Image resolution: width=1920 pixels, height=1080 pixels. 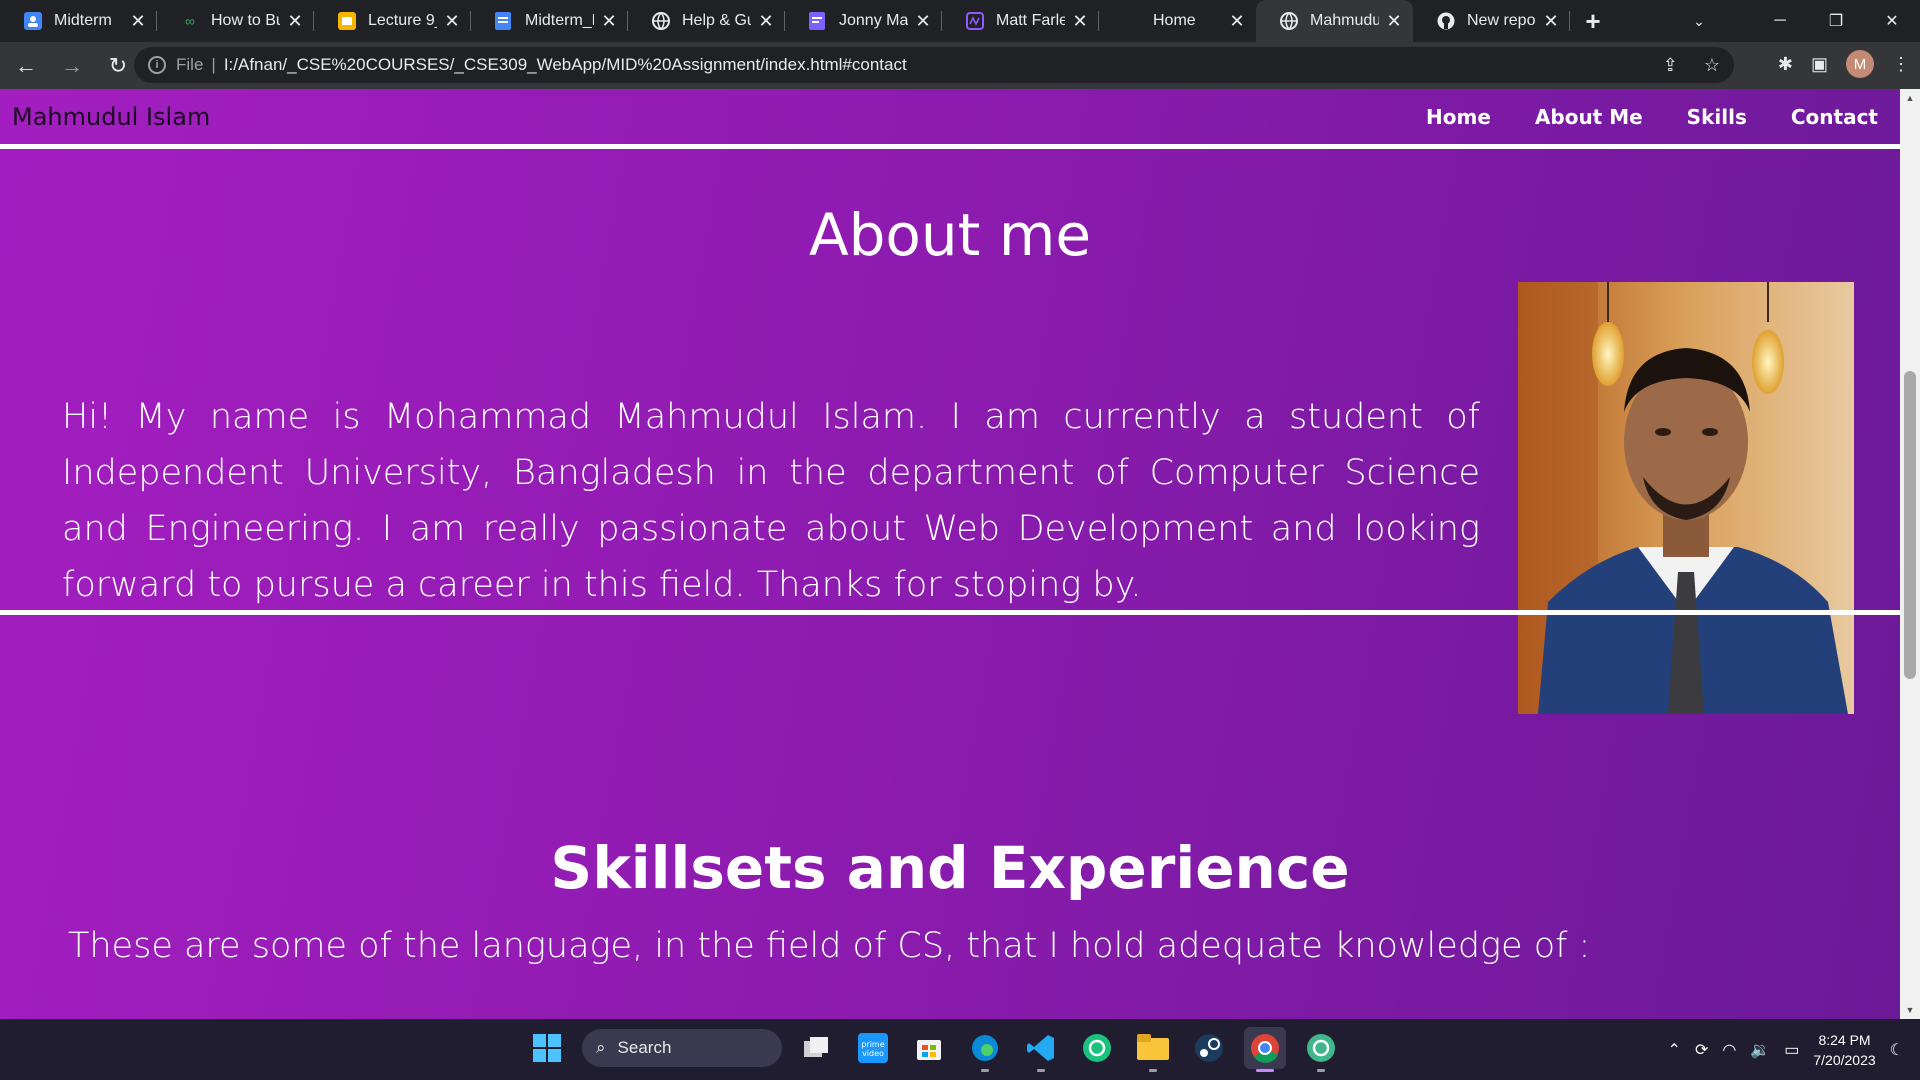 What do you see at coordinates (950, 868) in the screenshot?
I see `skills-heading: Skillsets and Experience` at bounding box center [950, 868].